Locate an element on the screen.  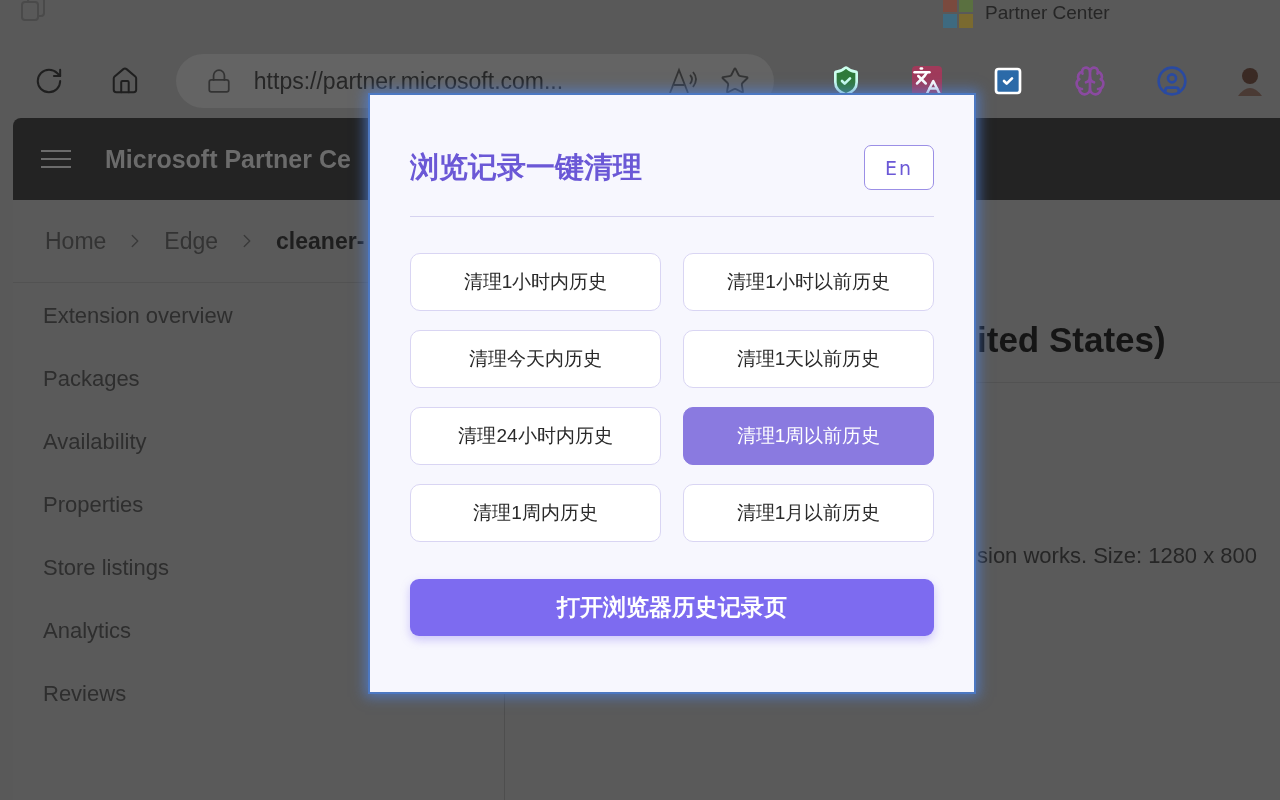
breadcrumb-link: cleaner- is located at coordinates (320, 241).